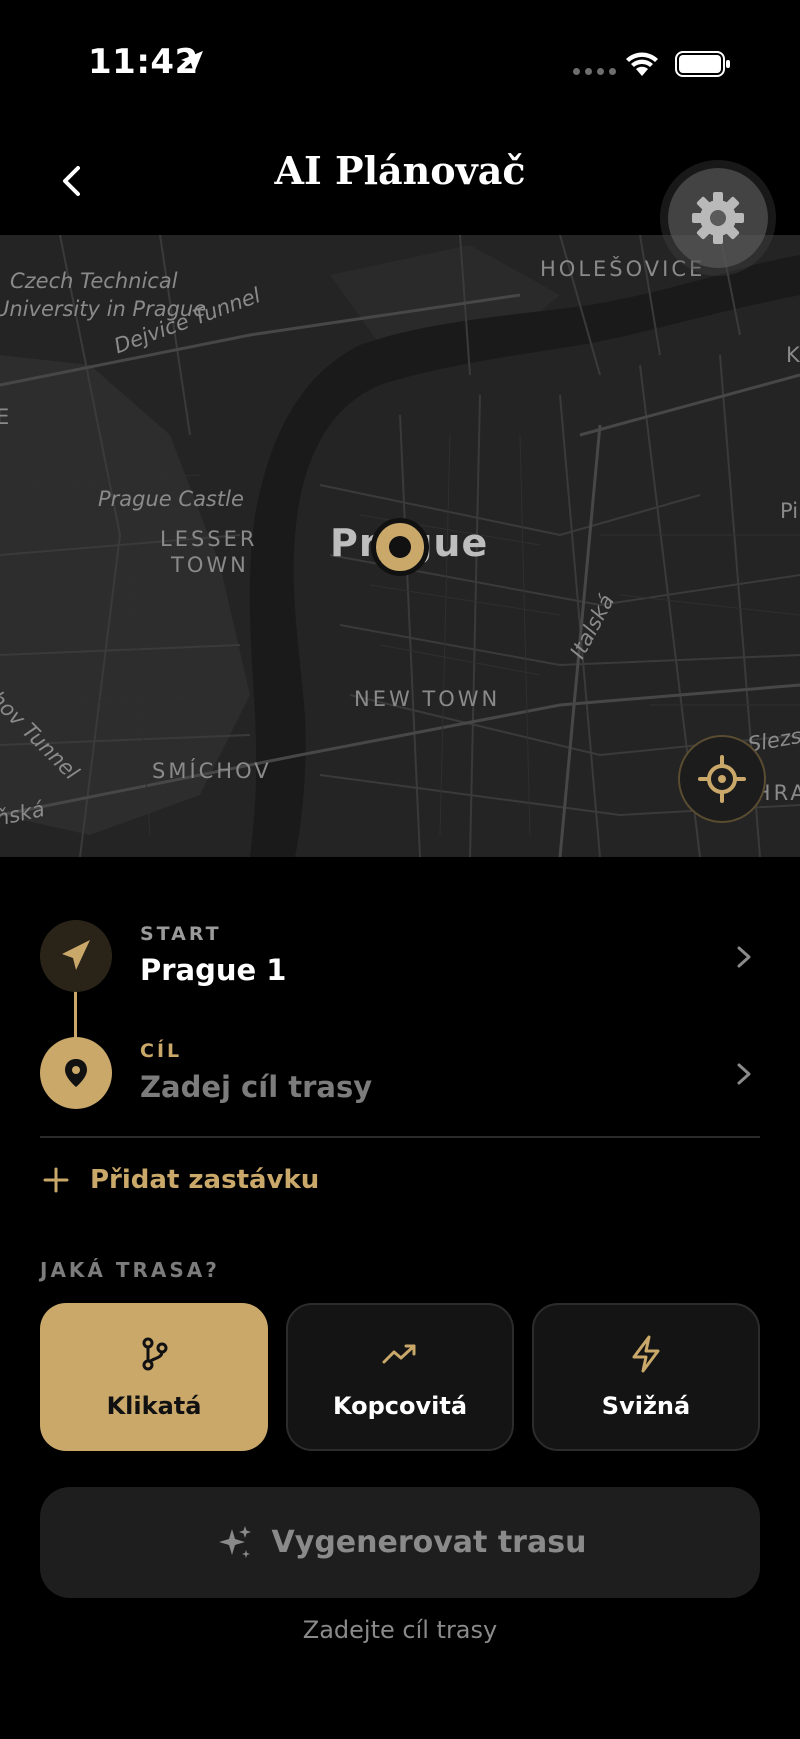 The height and width of the screenshot is (1739, 800). I want to click on route-option-klikata: Klikatá, so click(154, 1377).